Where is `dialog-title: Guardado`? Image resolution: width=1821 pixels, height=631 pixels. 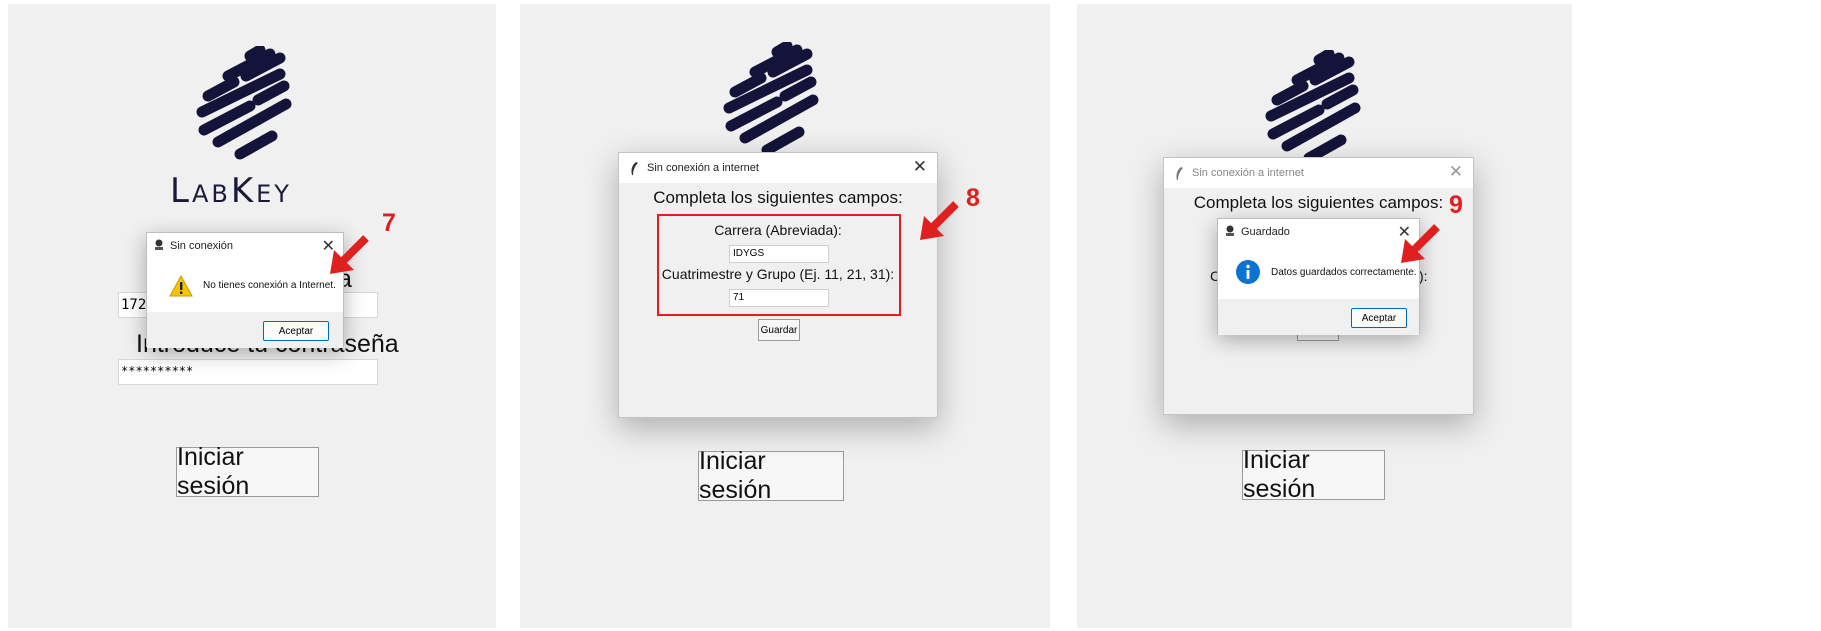 dialog-title: Guardado is located at coordinates (1265, 232).